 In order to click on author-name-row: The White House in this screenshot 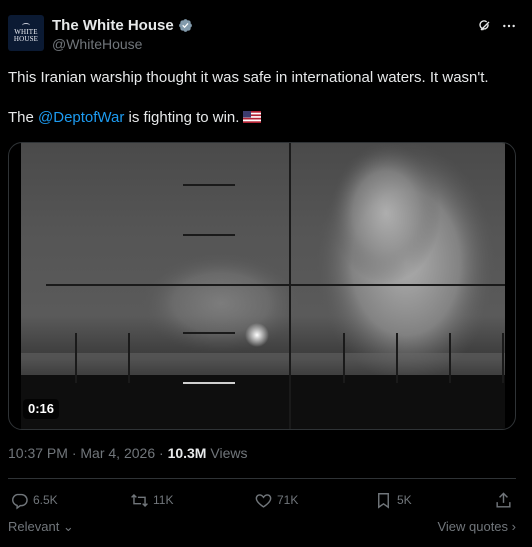, I will do `click(122, 25)`.